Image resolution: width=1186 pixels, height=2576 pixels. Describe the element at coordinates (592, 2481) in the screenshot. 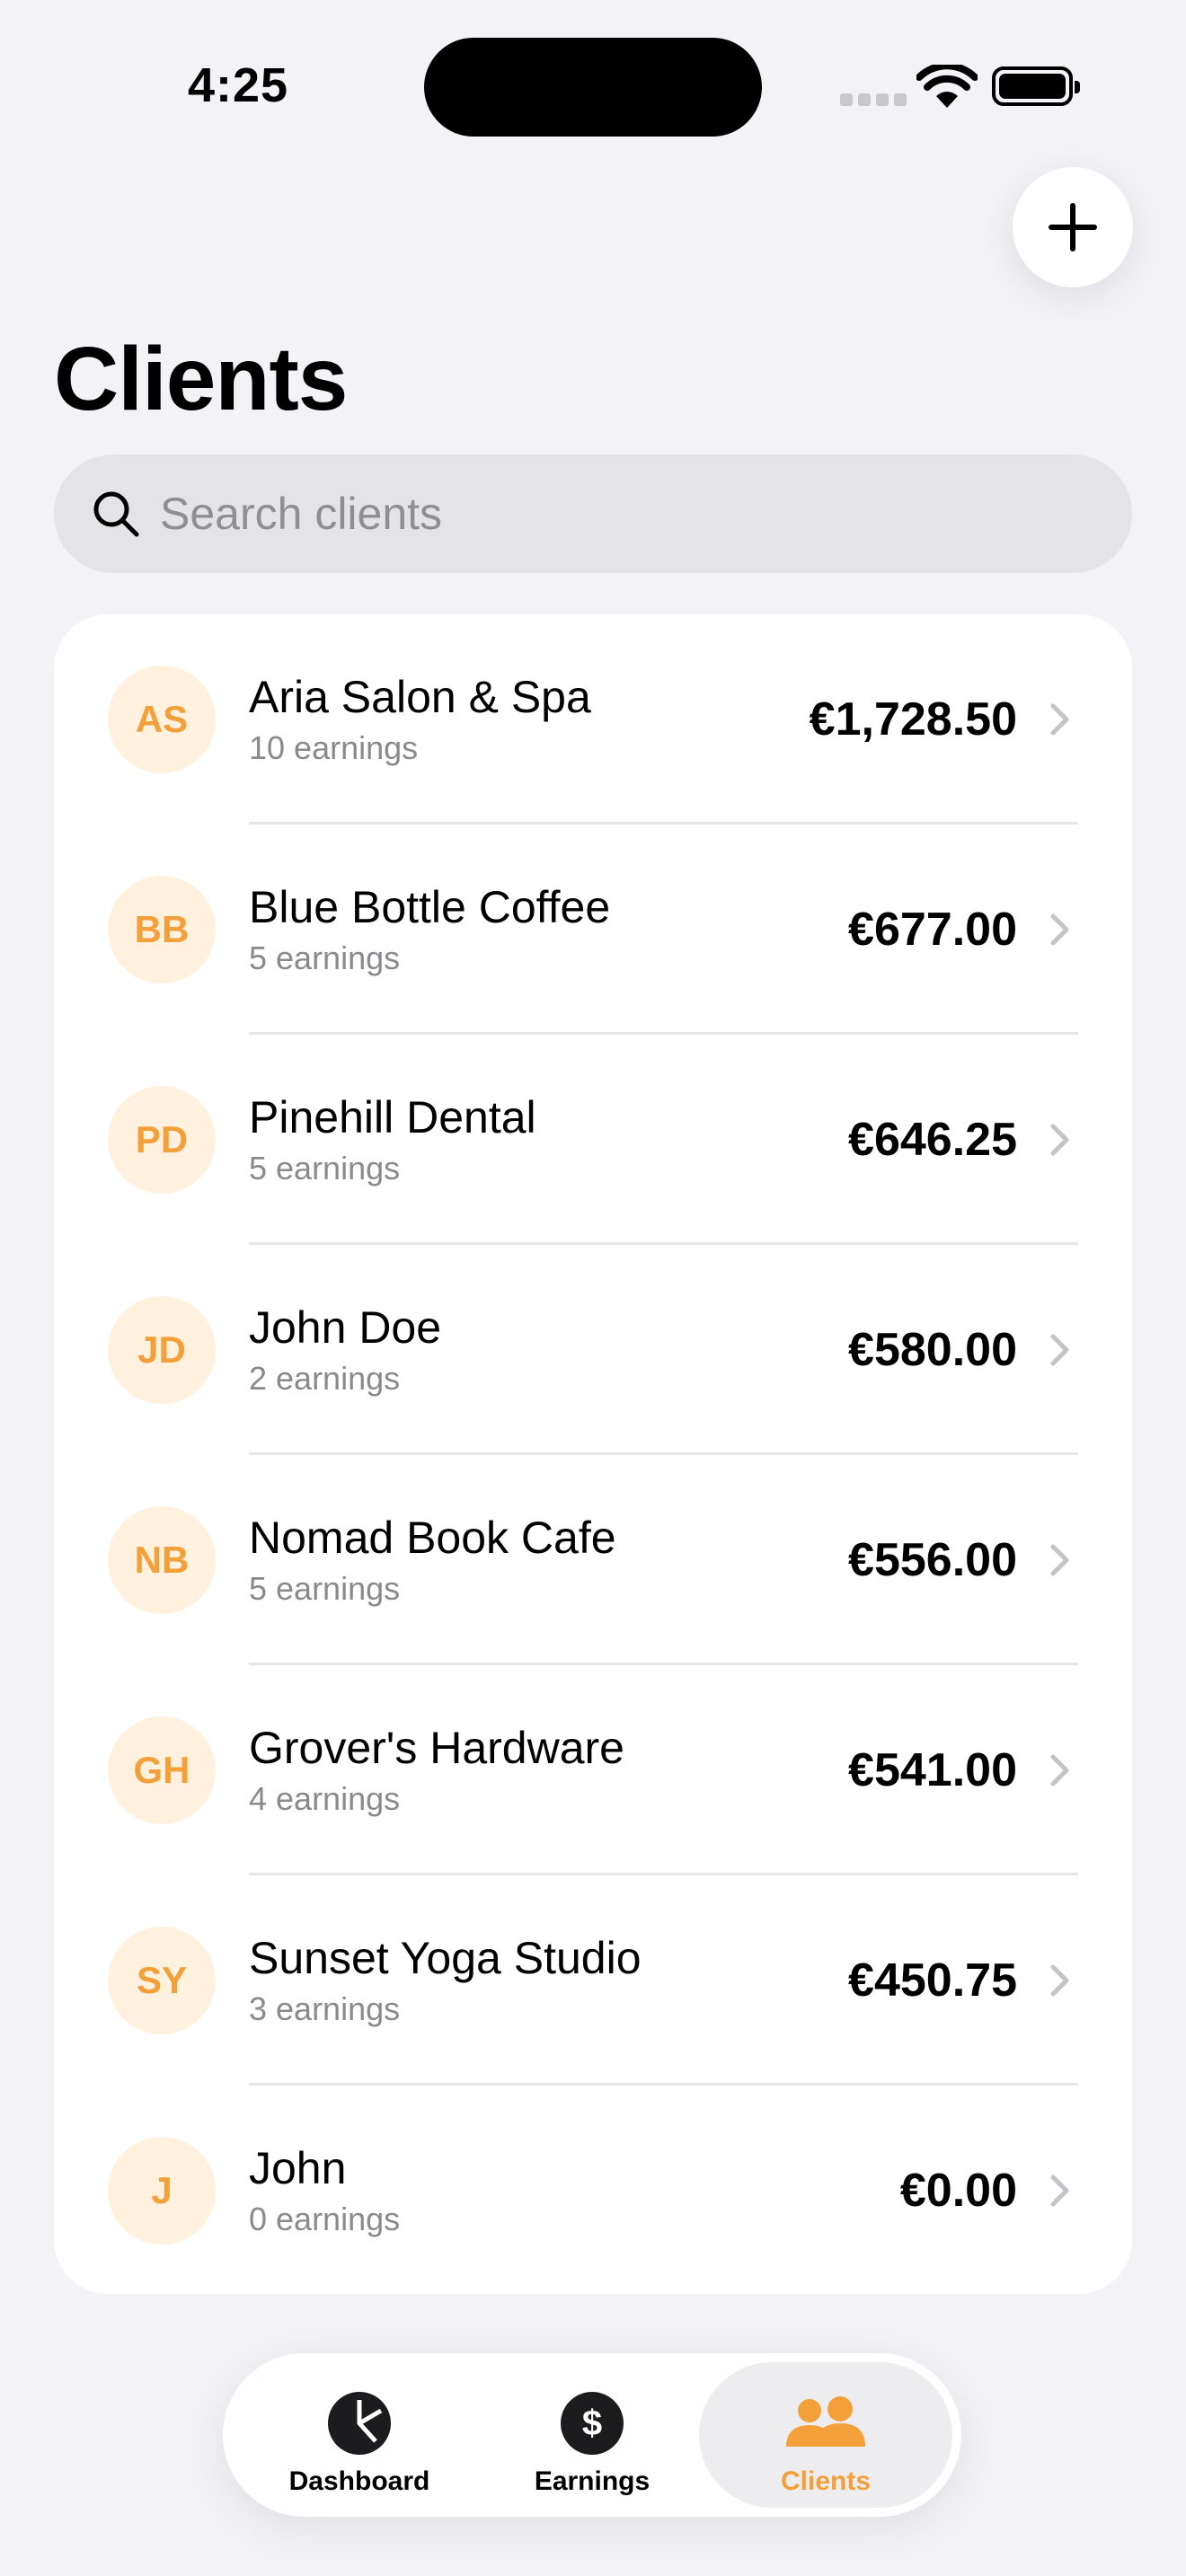

I see `tab-label: Earnings` at that location.